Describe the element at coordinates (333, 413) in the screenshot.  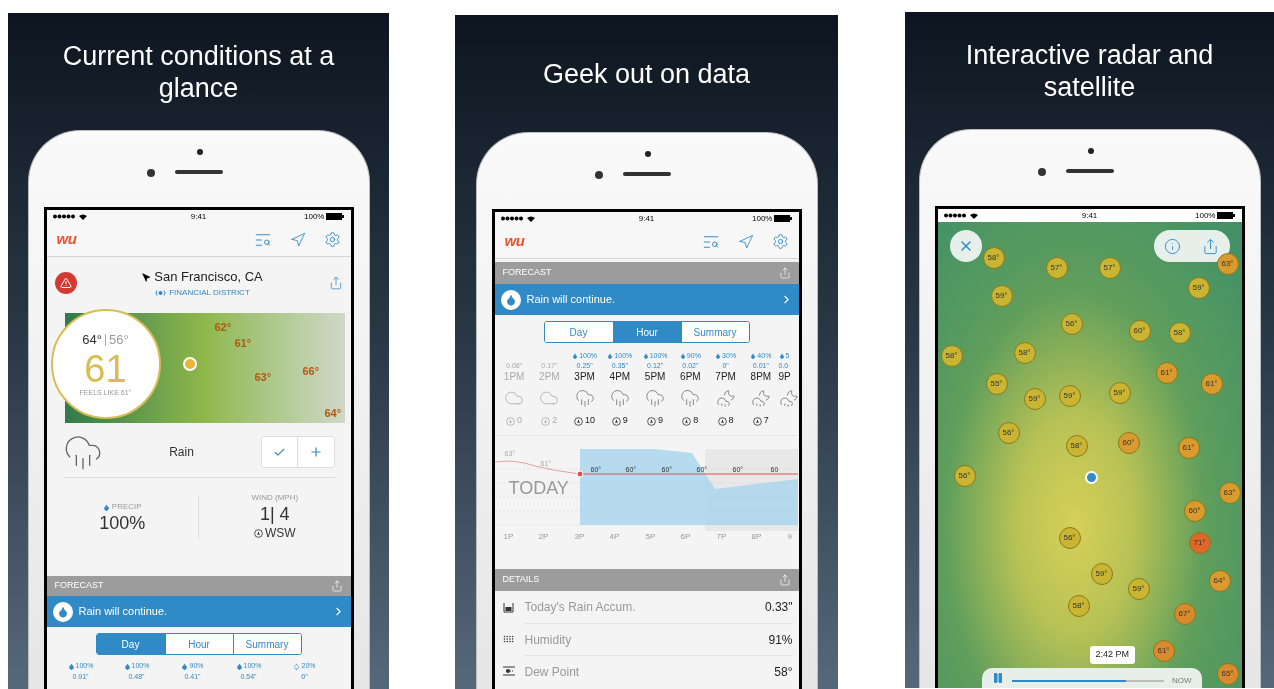
I see `map-temperature: 64°` at that location.